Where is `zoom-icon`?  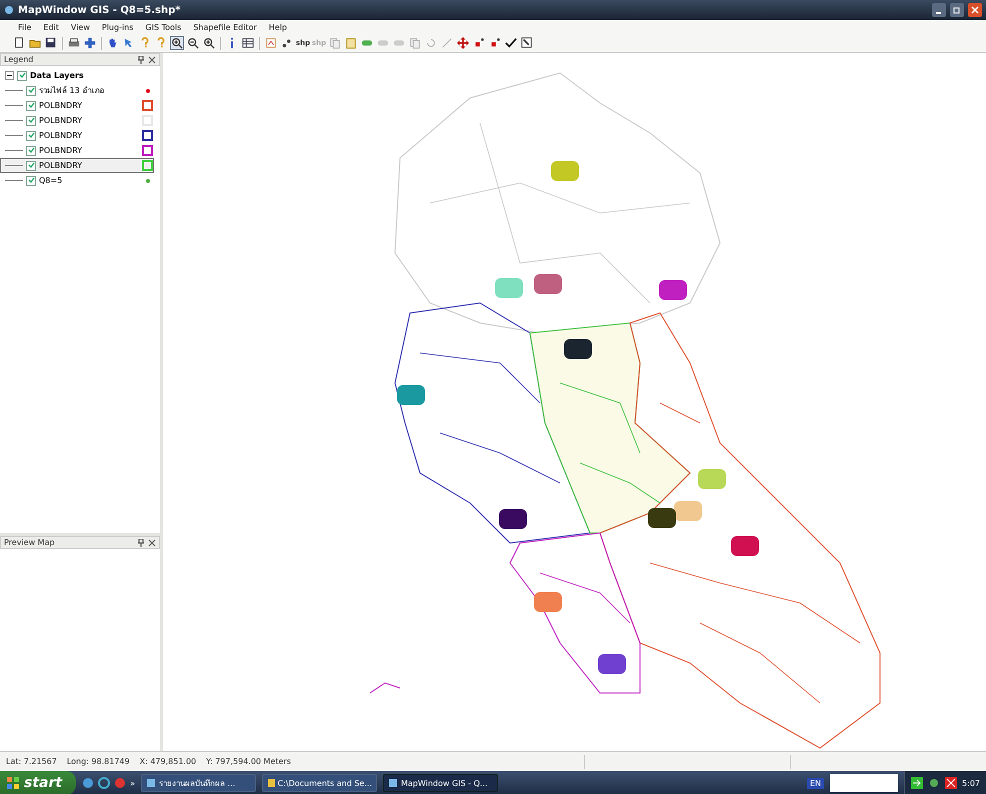
zoom-icon is located at coordinates (209, 43).